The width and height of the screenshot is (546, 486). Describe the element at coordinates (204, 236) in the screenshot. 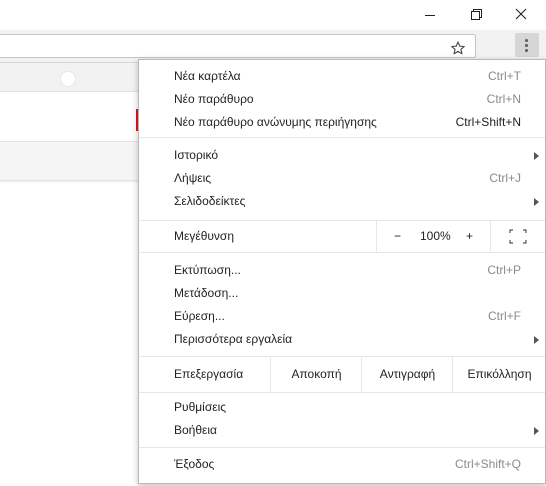

I see `menu-label: Μεγέθυνση` at that location.